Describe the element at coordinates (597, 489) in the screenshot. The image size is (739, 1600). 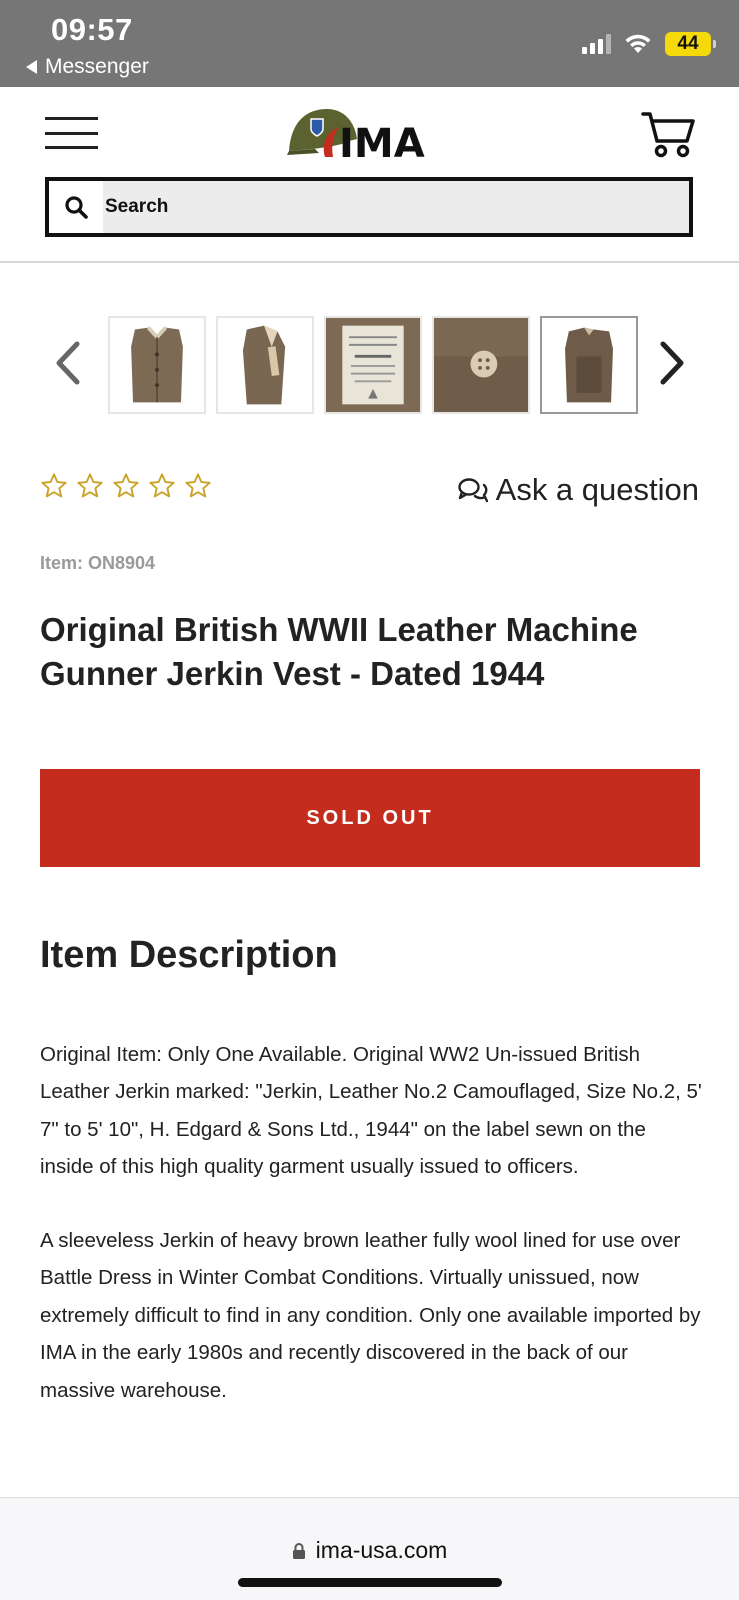
I see `ask-question-label: Ask a question` at that location.